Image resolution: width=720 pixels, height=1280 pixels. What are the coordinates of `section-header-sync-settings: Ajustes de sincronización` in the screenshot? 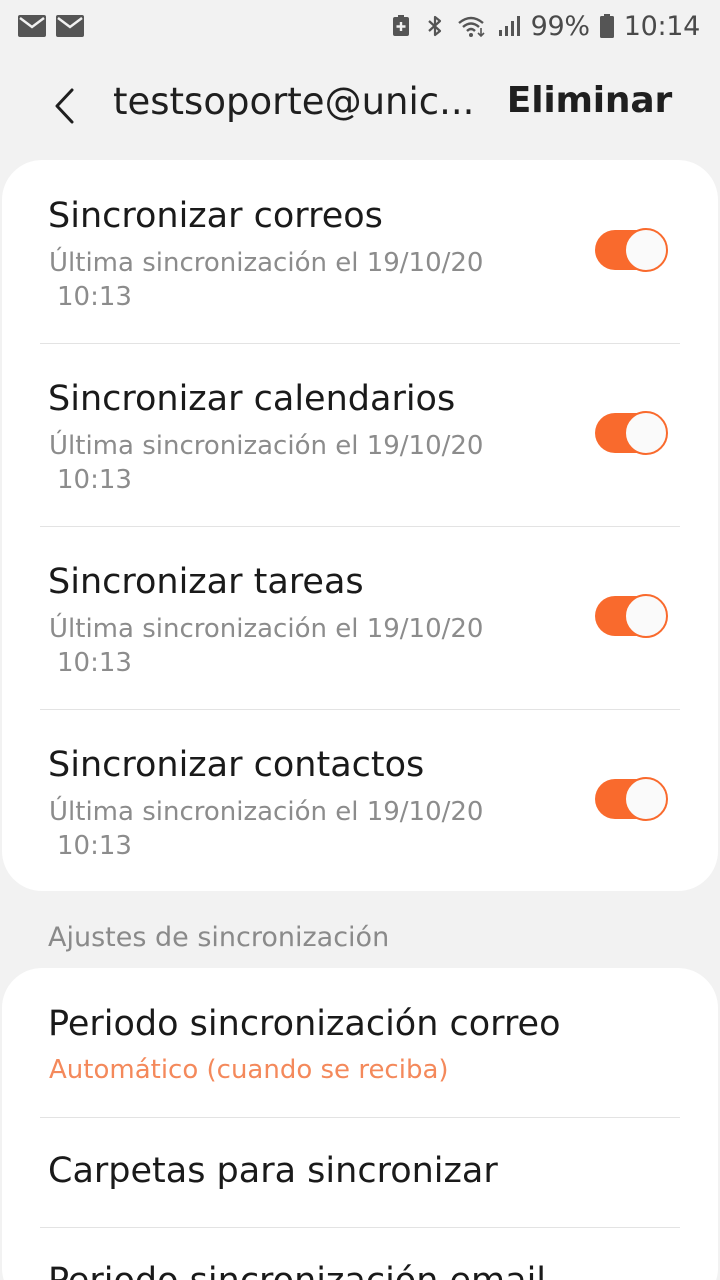 It's located at (219, 937).